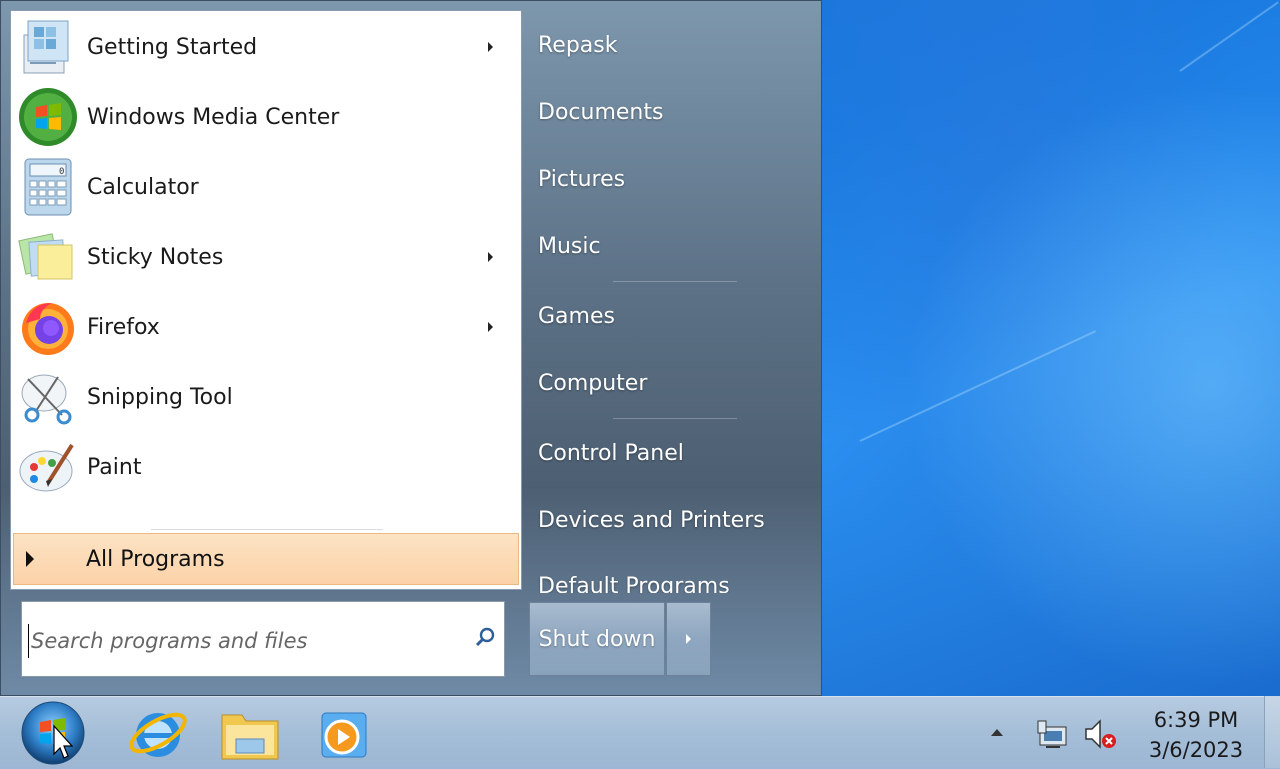 The width and height of the screenshot is (1280, 769). I want to click on show-desktop-button, so click(1272, 732).